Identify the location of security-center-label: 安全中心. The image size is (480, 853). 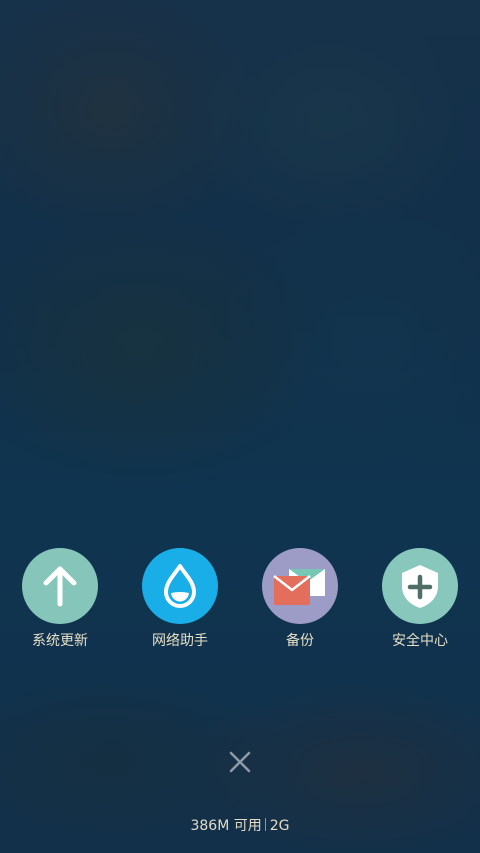
(420, 641).